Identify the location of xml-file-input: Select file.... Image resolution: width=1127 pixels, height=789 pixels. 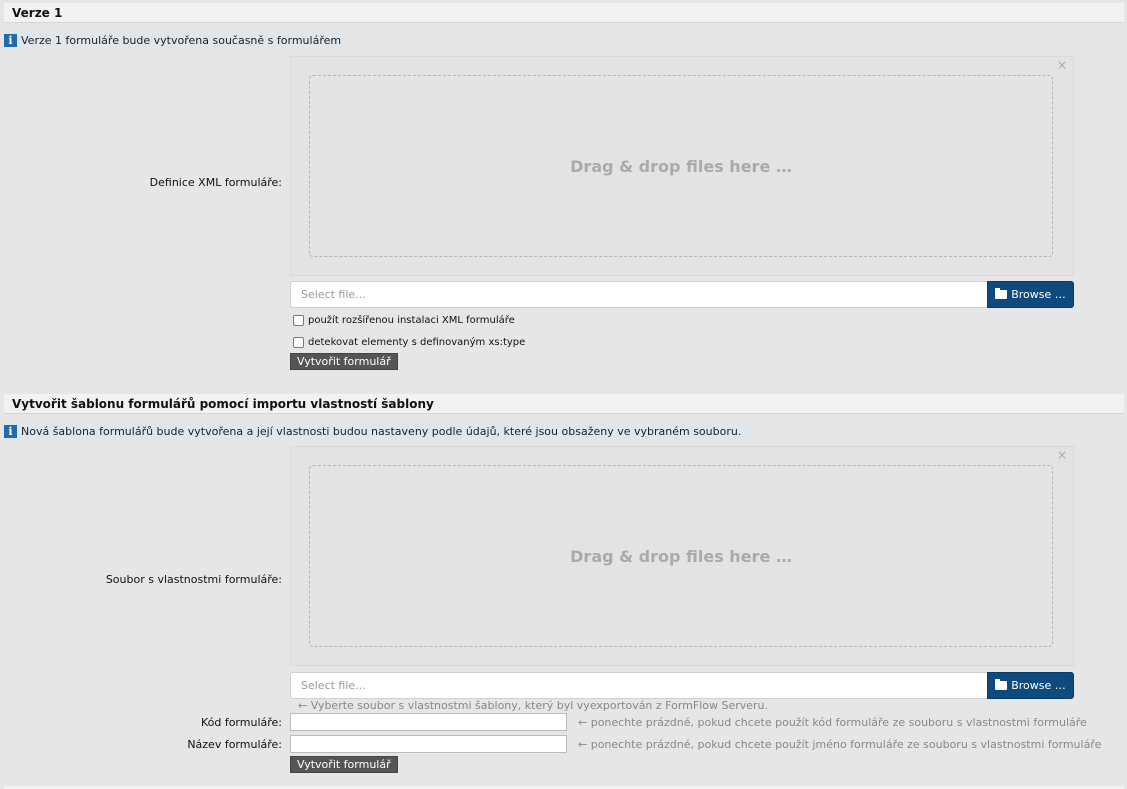
(639, 294).